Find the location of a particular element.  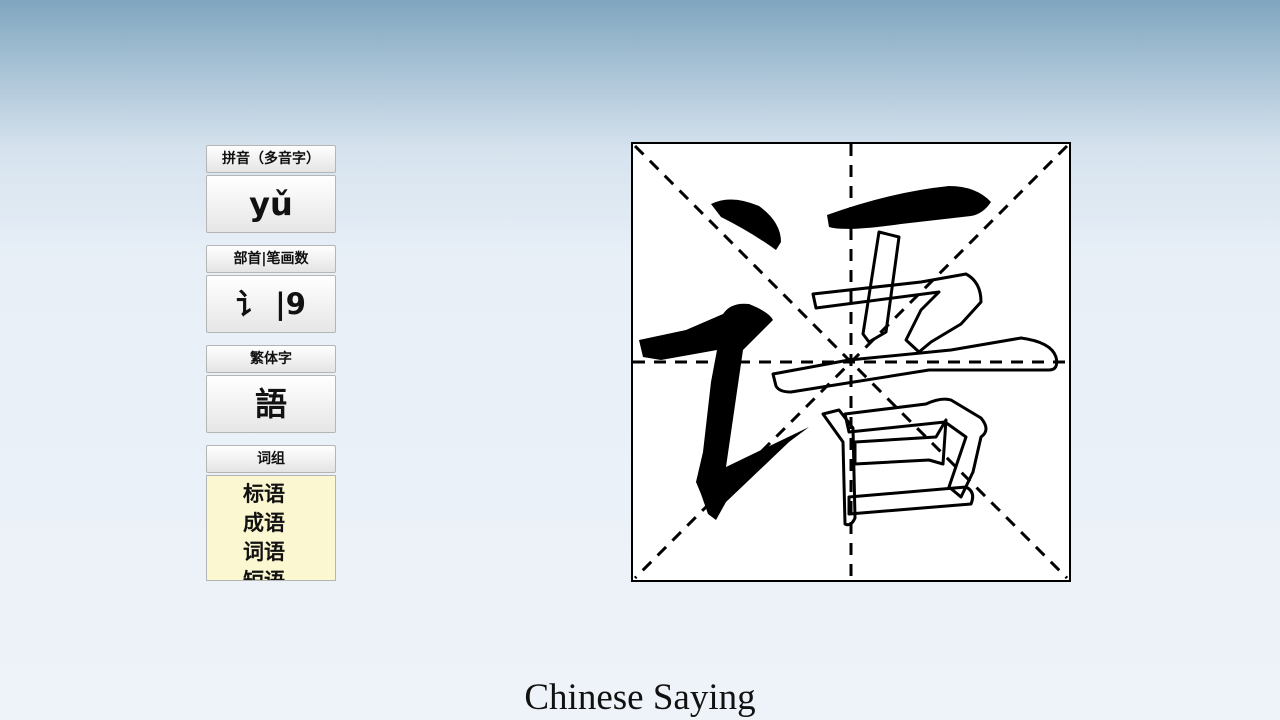

traditional-panel: 繁体字 語 is located at coordinates (271, 389).